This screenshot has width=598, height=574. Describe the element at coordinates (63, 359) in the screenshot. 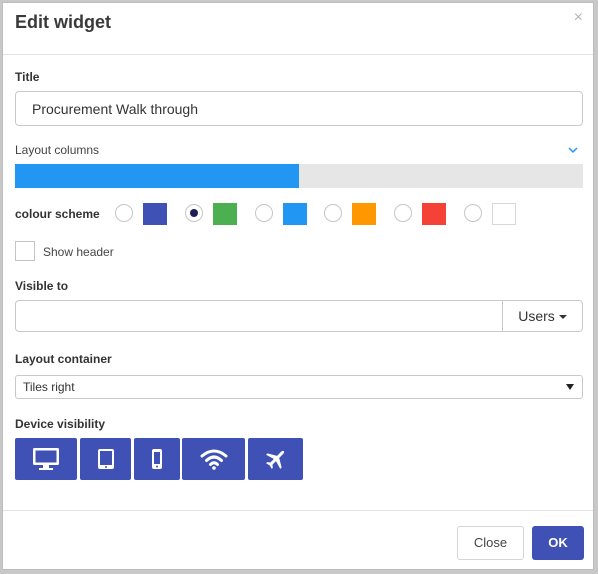

I see `layout-container-label: Layout container` at that location.